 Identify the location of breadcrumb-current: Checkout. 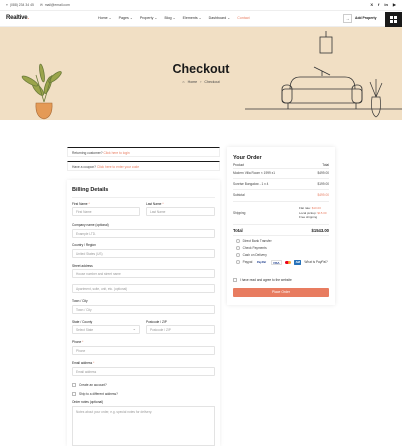
(212, 82).